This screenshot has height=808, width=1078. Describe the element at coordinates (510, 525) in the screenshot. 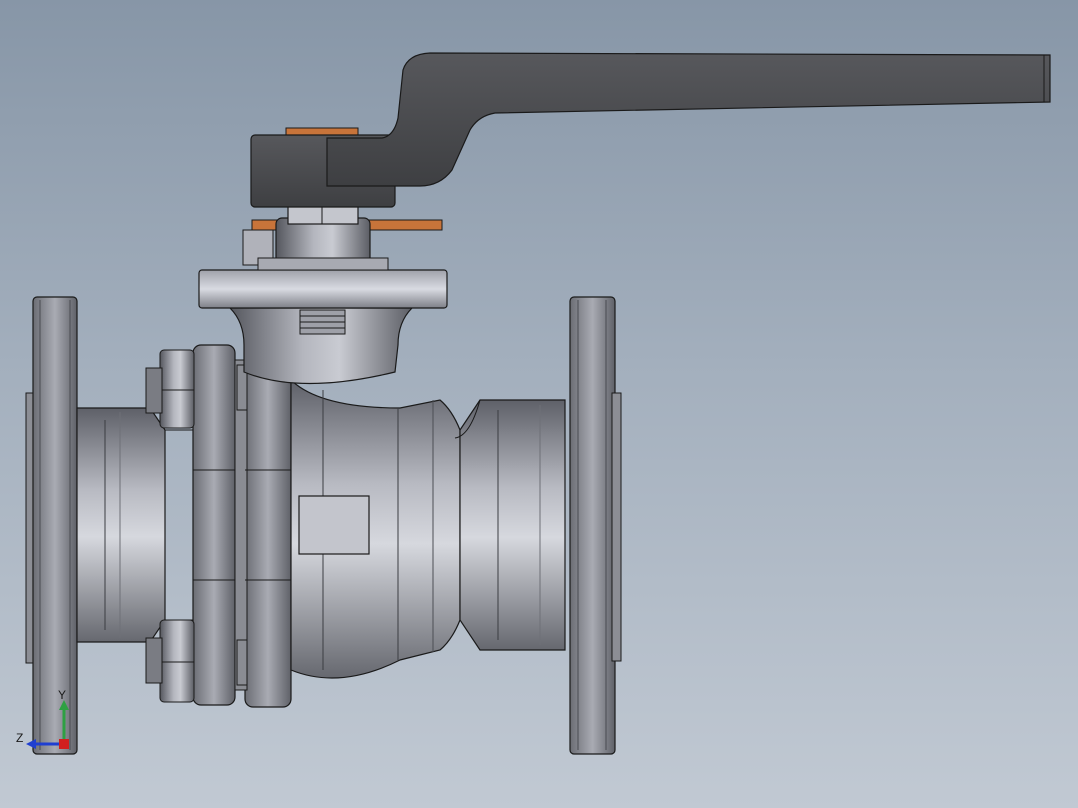

I see `right-neck` at that location.